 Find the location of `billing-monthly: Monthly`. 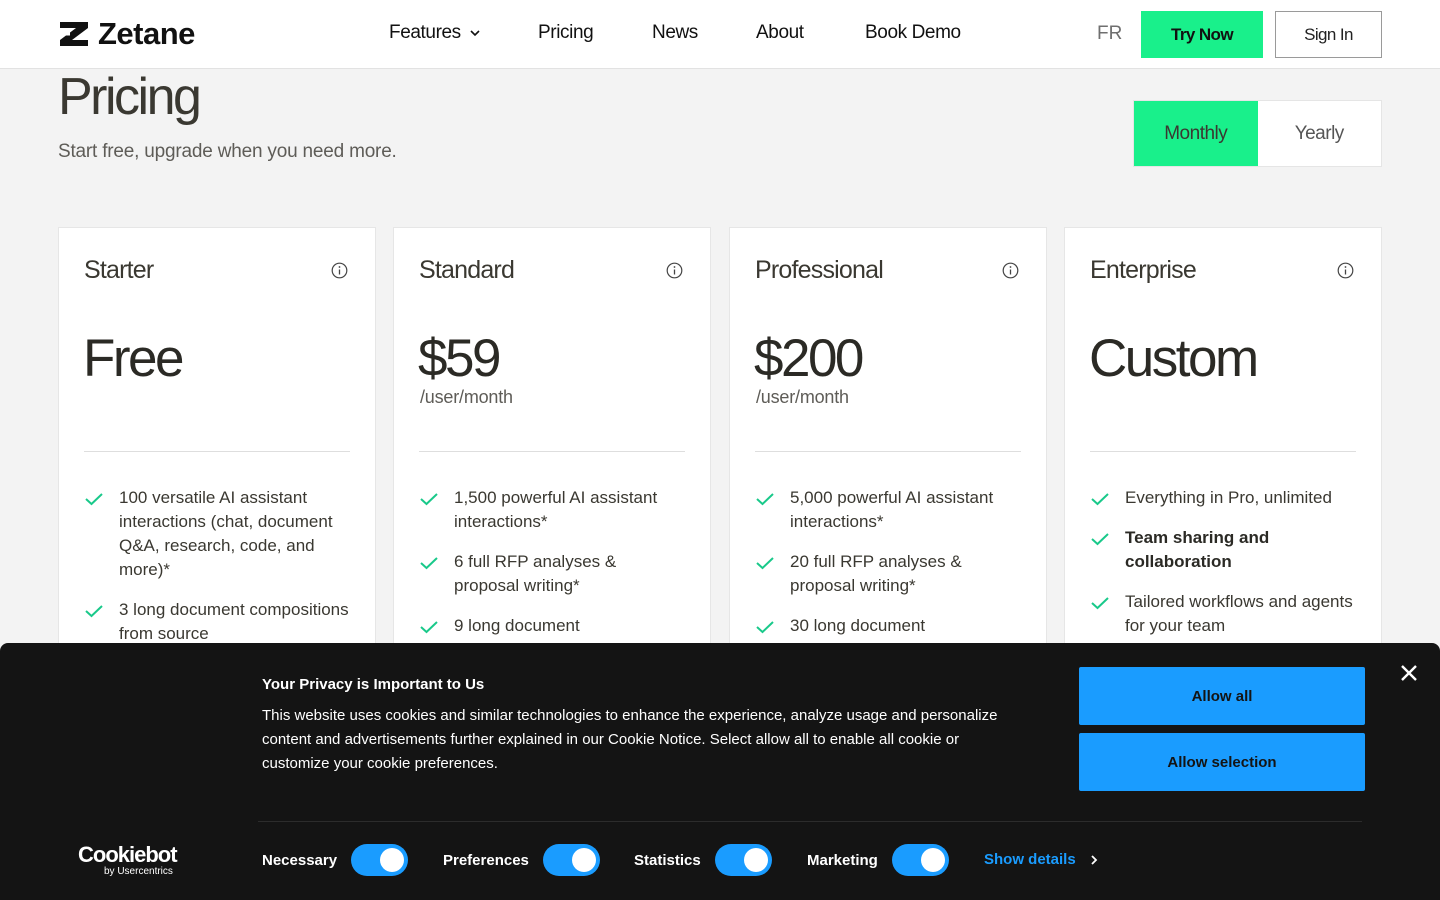

billing-monthly: Monthly is located at coordinates (1196, 133).